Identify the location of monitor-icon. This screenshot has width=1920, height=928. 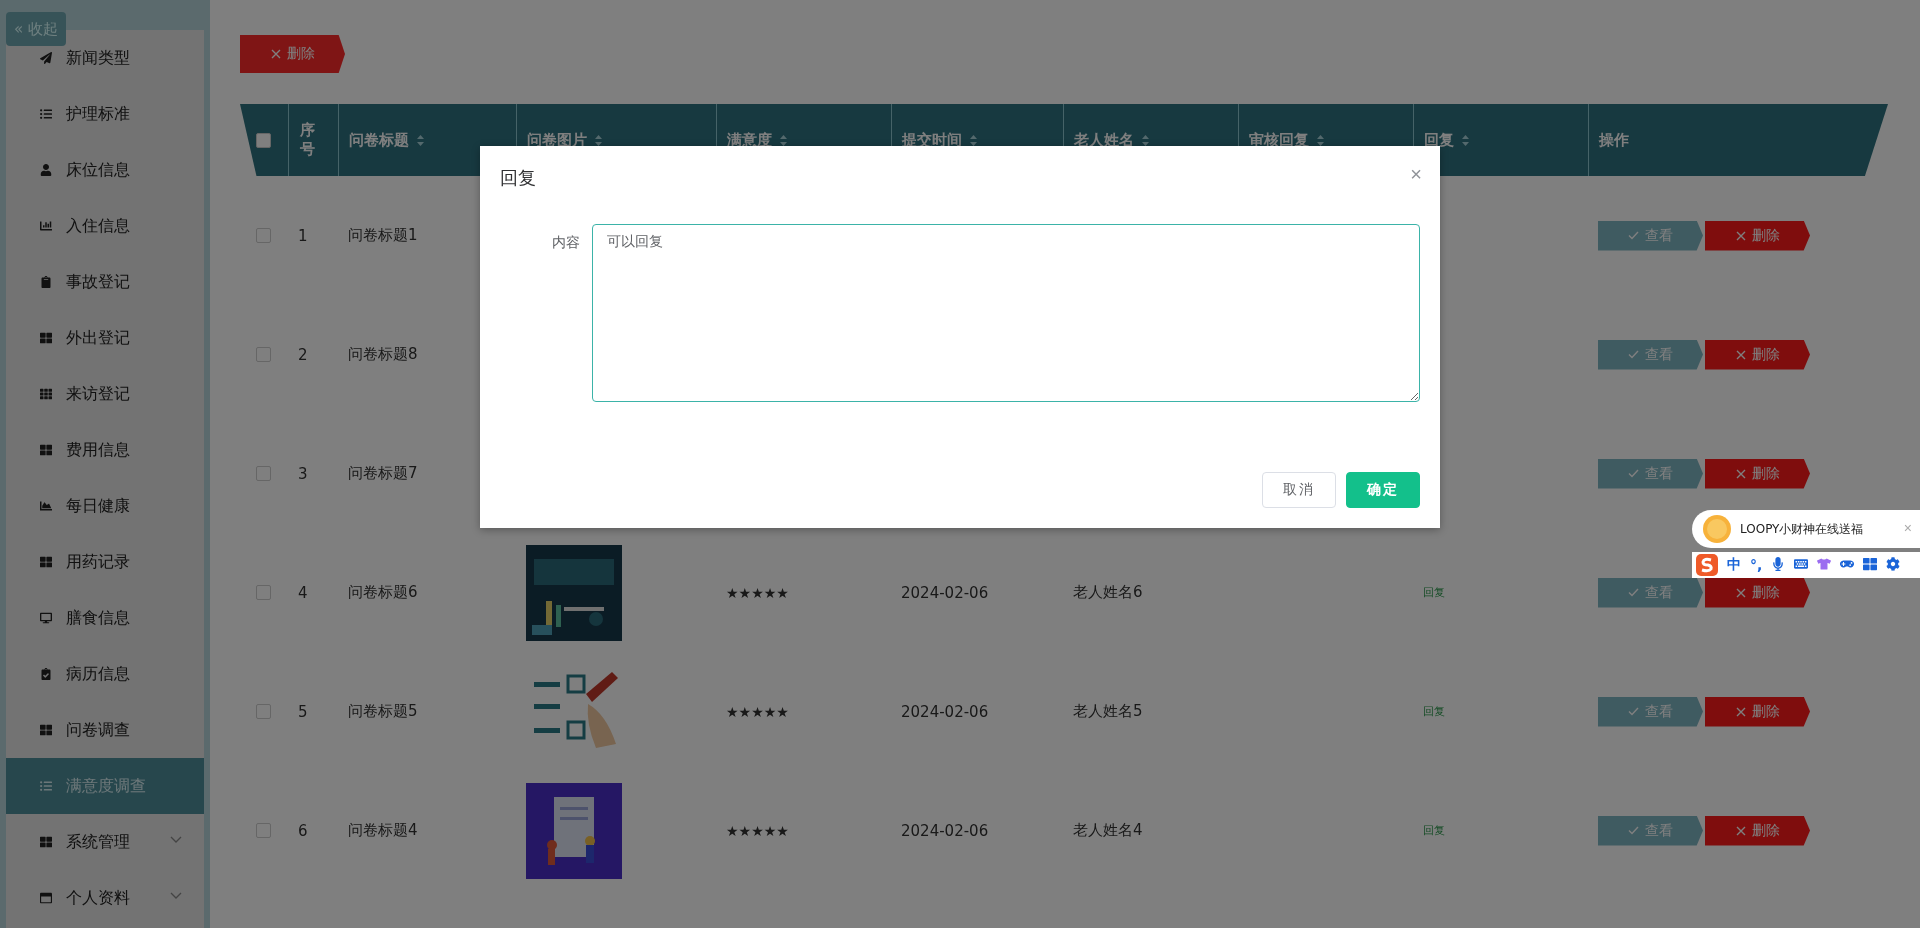
(46, 618).